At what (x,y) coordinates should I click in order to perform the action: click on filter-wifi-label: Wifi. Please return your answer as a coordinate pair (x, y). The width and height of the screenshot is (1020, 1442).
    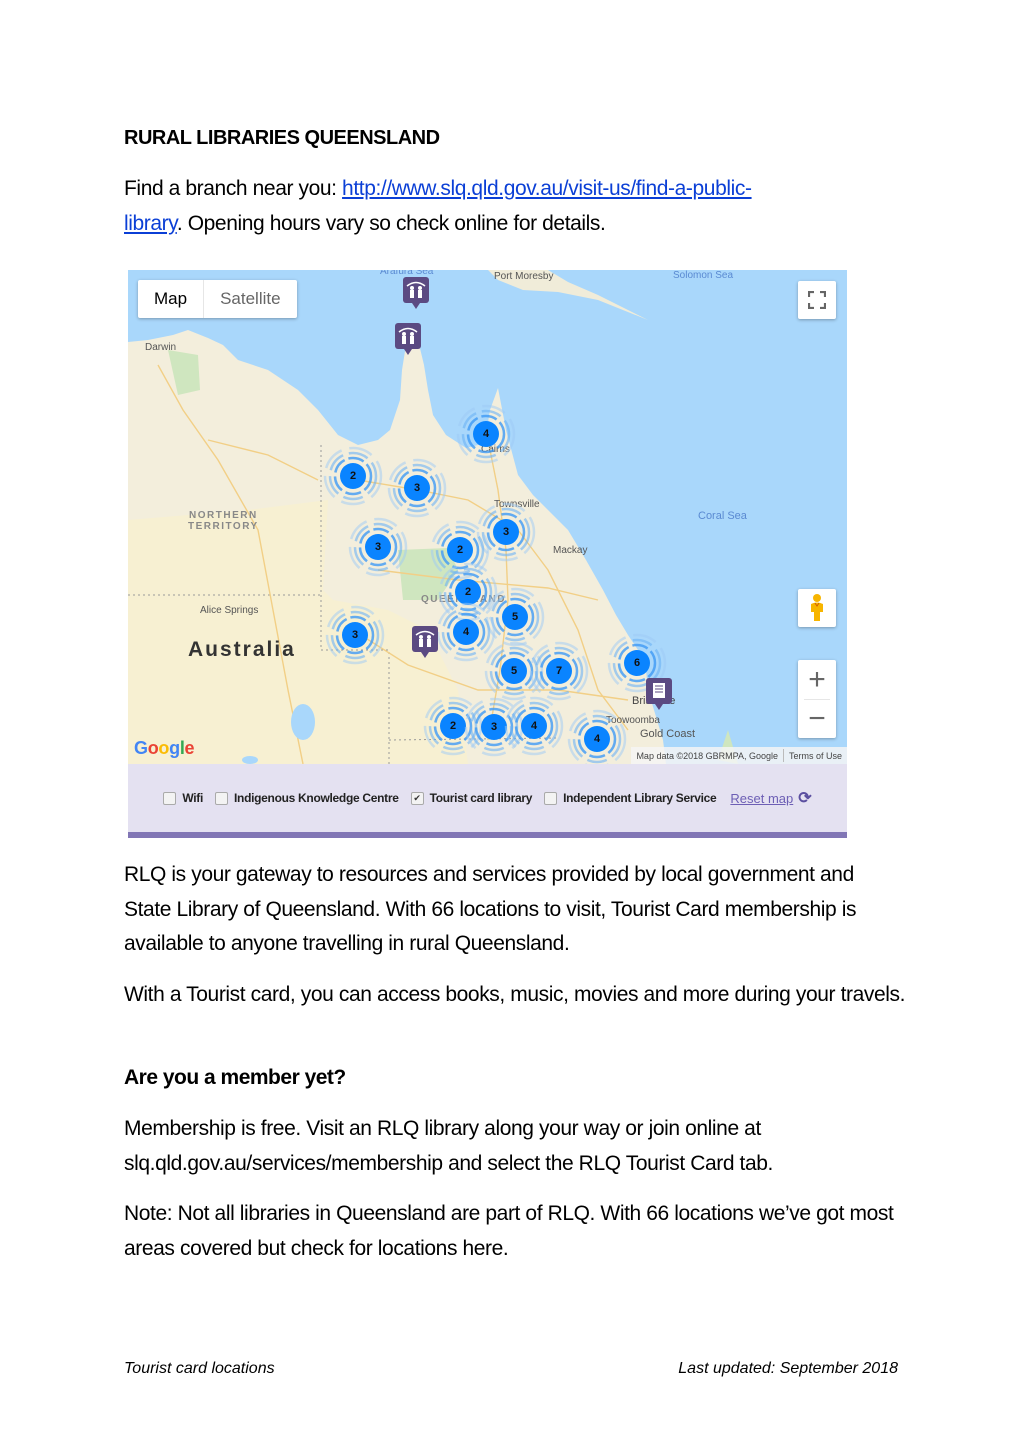
    Looking at the image, I should click on (193, 798).